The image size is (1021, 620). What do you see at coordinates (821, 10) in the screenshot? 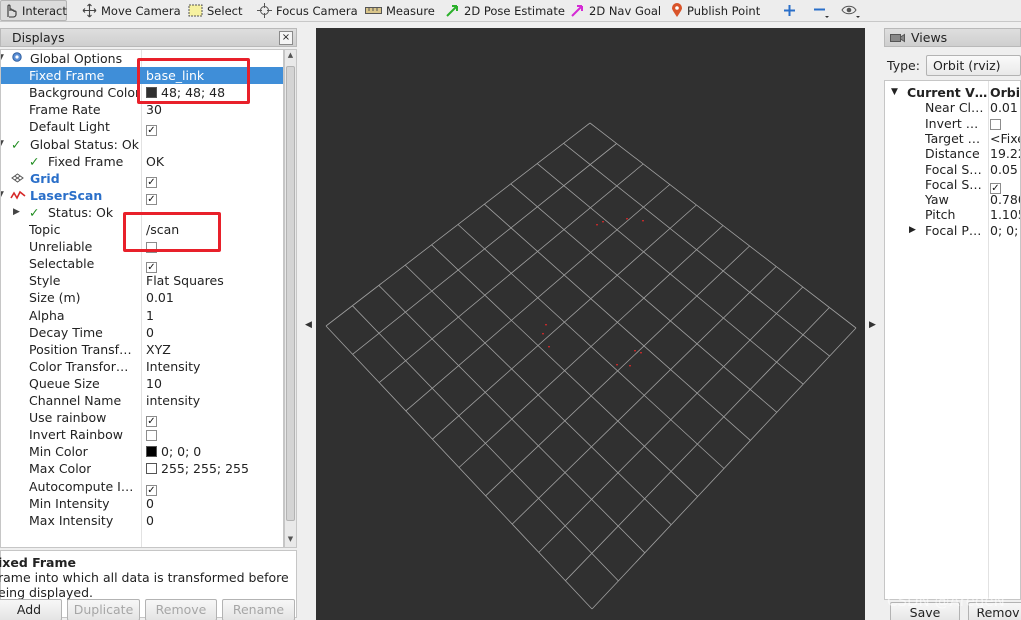
I see `remove-tool-button` at bounding box center [821, 10].